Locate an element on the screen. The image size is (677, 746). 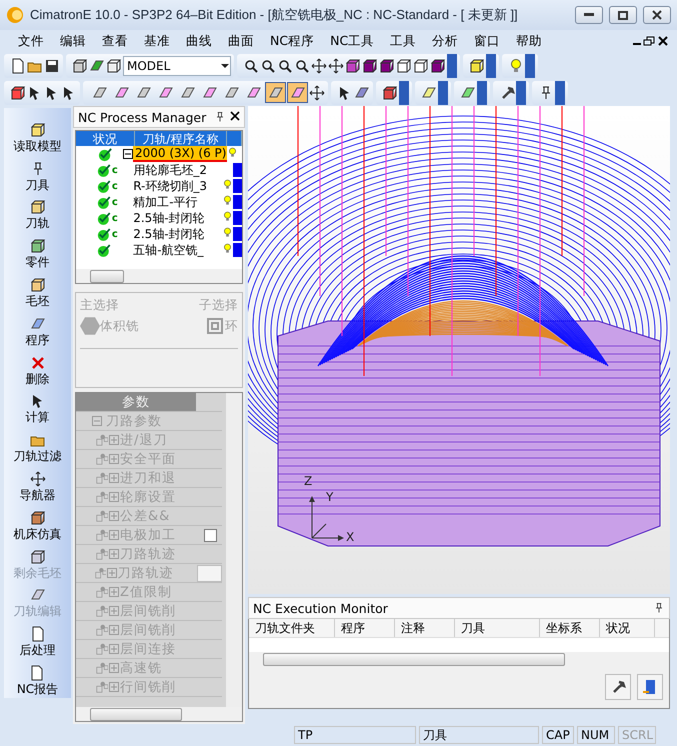
menu-item: 帮助 is located at coordinates (529, 41).